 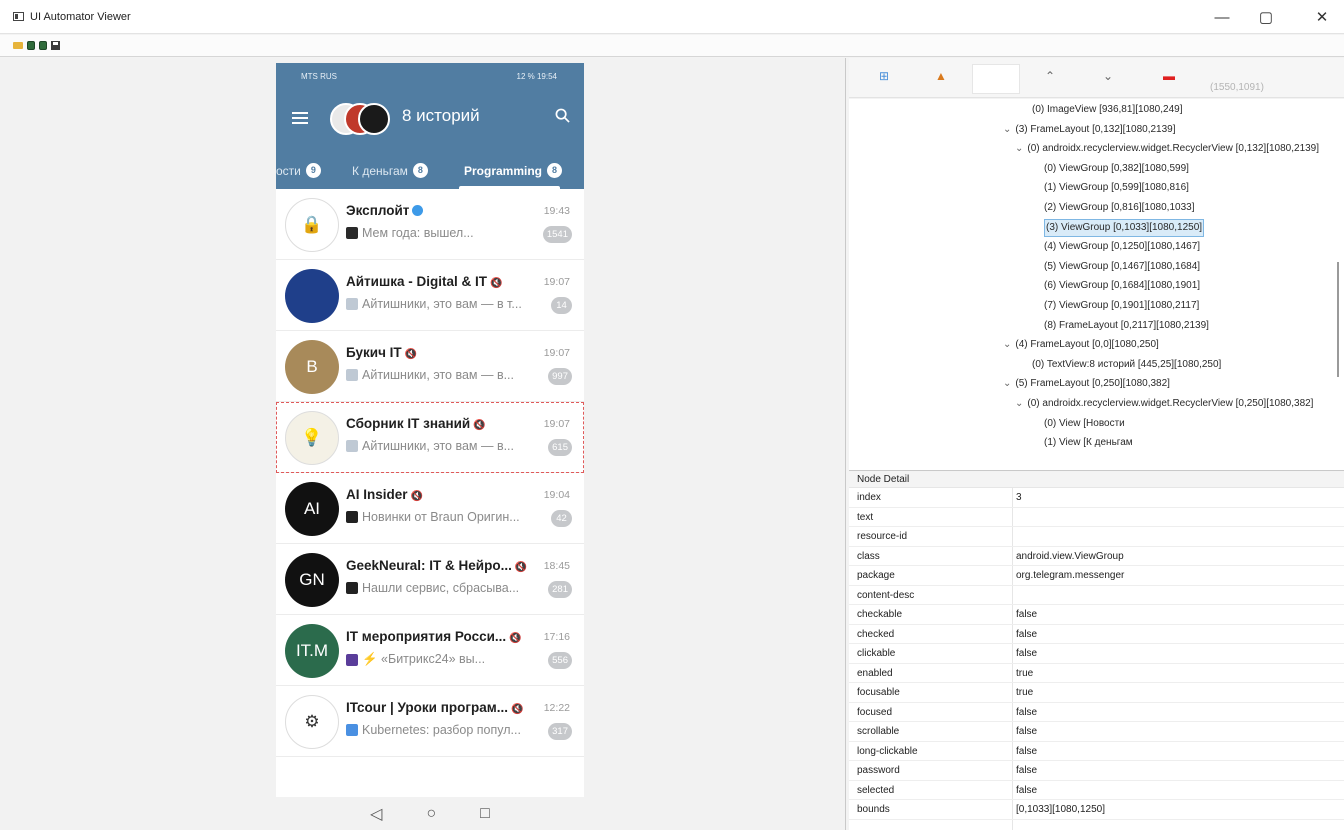 I want to click on detail-row-focusable: focusable true, so click(x=1096, y=693).